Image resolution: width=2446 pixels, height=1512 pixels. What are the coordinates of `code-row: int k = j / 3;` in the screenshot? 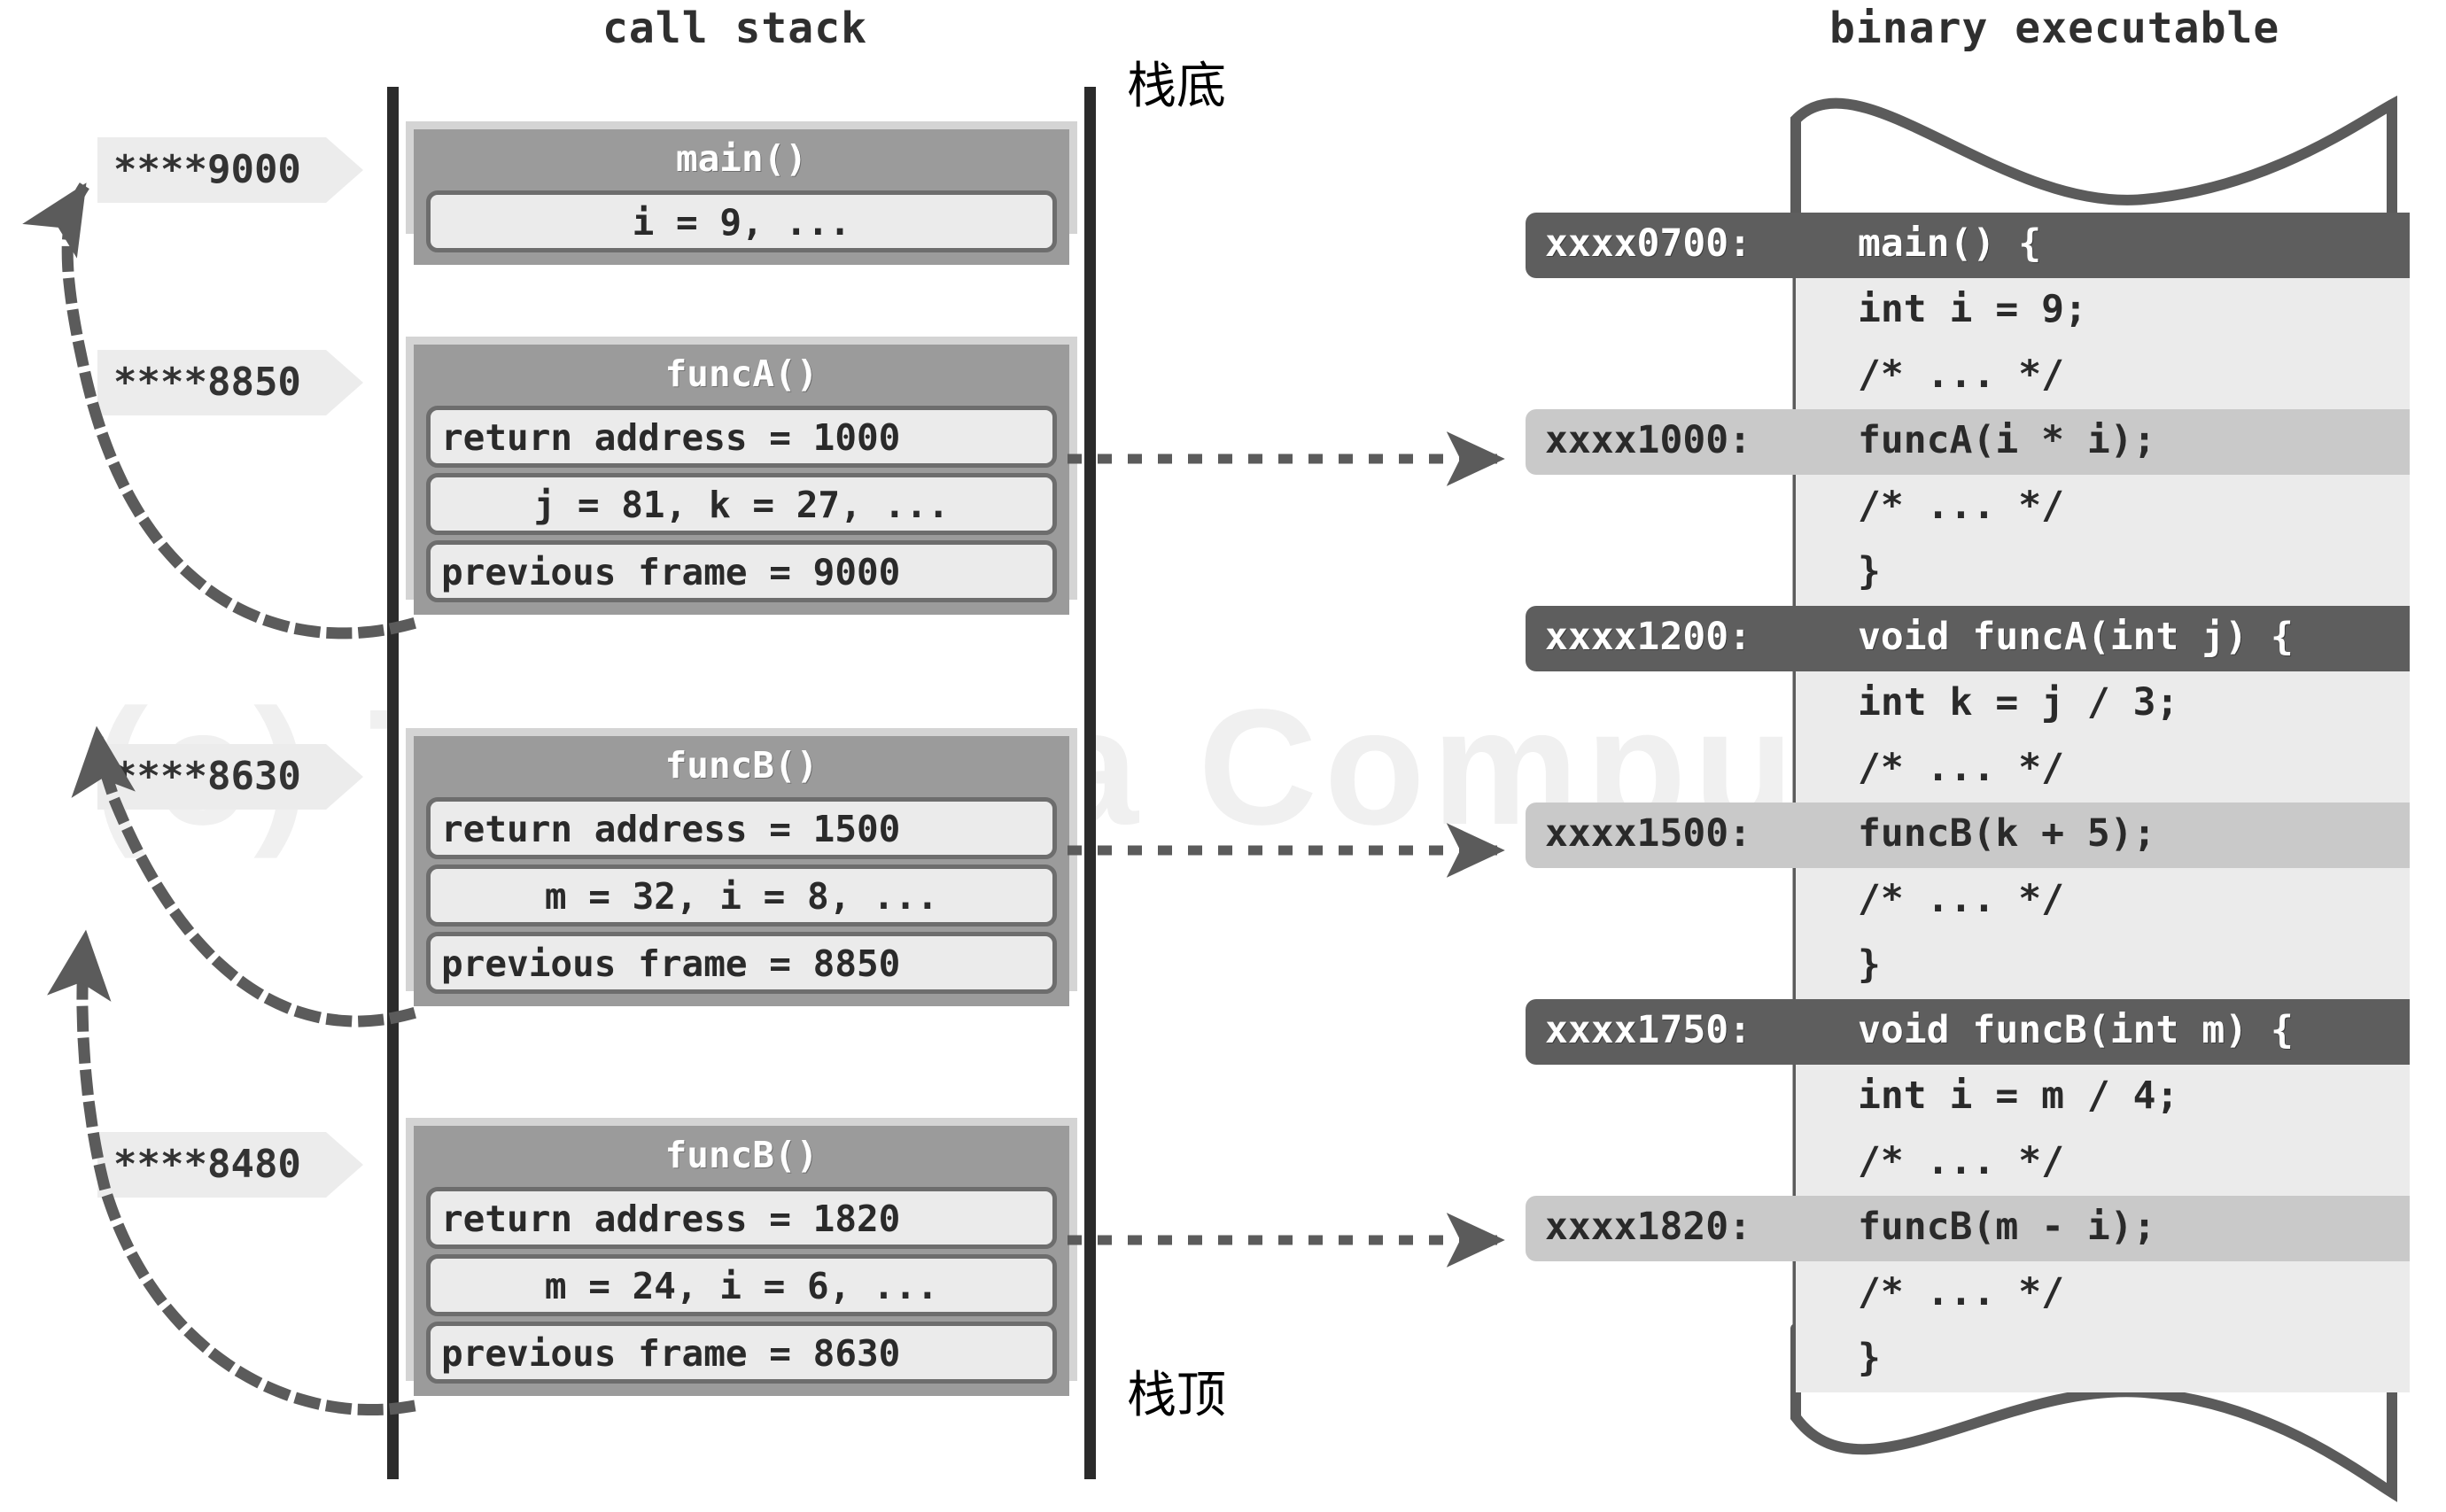 It's located at (2103, 704).